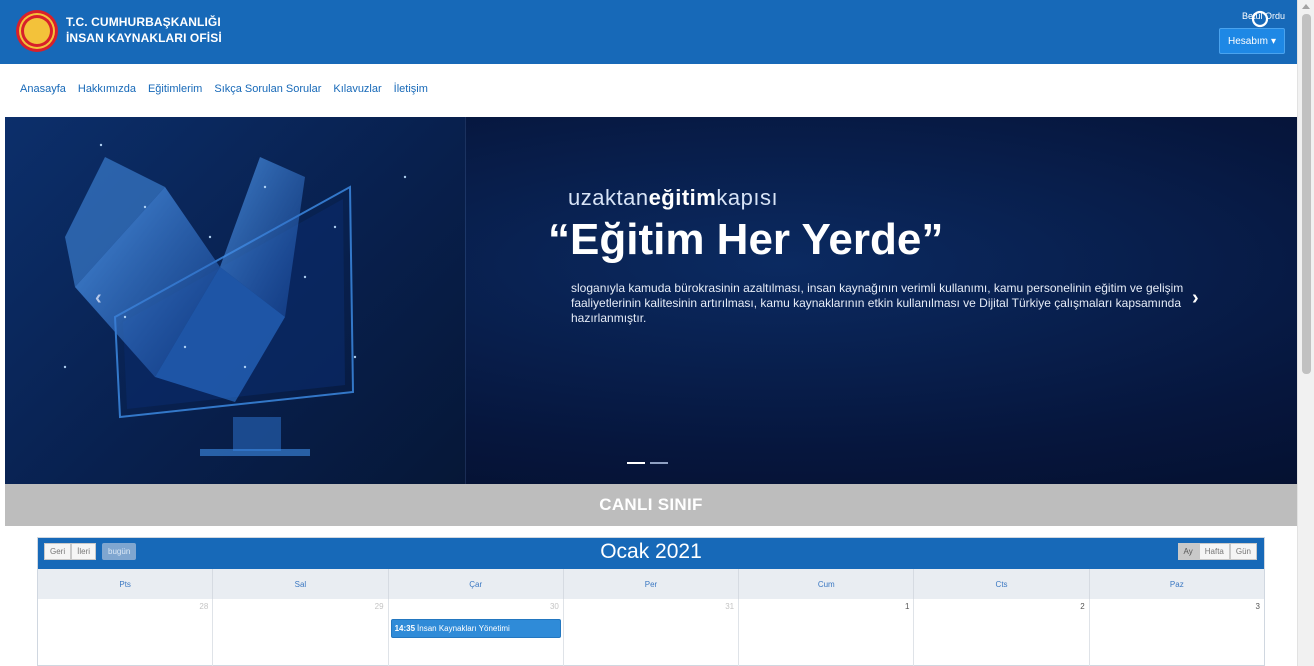  What do you see at coordinates (476, 584) in the screenshot?
I see `weekday-label: Çar` at bounding box center [476, 584].